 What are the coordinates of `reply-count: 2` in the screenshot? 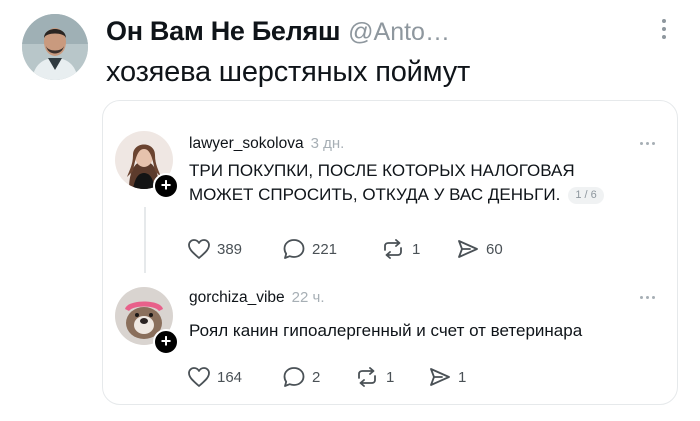 It's located at (316, 377).